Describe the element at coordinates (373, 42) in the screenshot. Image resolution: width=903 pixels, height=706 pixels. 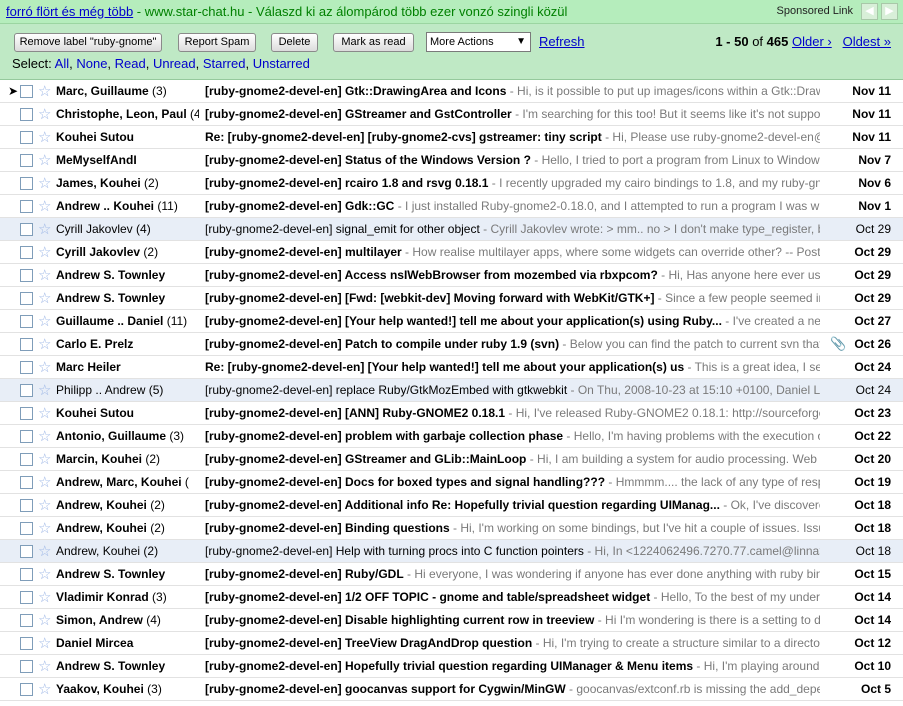
I see `mark-as-read-button: Mark as read` at that location.